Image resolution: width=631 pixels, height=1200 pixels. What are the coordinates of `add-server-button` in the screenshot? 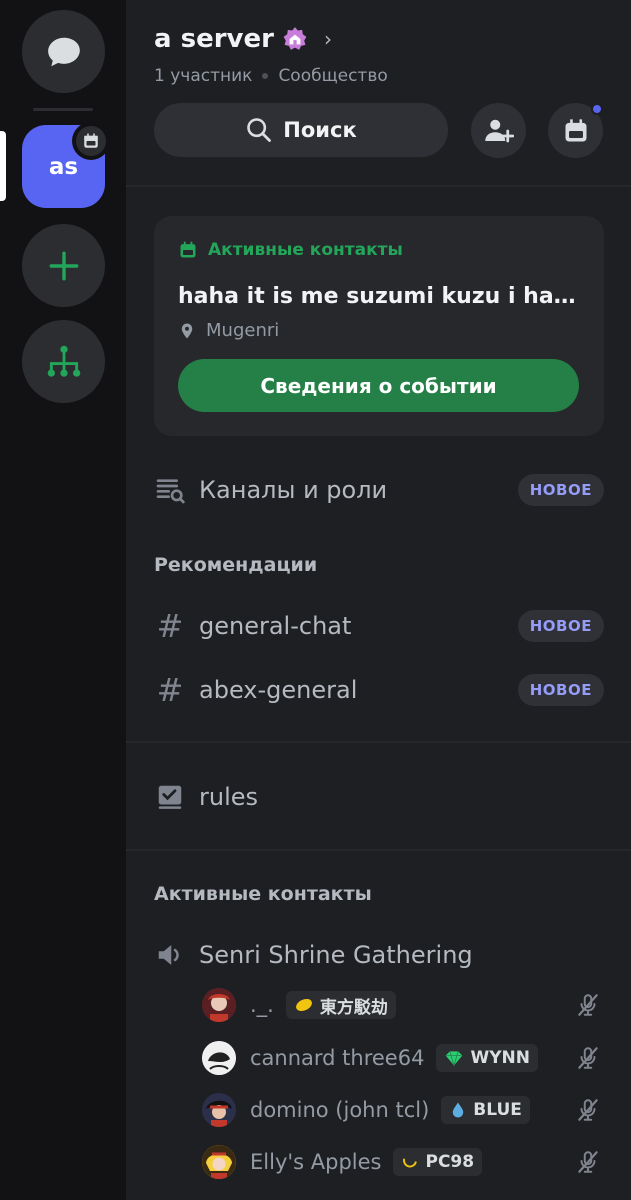 It's located at (63, 265).